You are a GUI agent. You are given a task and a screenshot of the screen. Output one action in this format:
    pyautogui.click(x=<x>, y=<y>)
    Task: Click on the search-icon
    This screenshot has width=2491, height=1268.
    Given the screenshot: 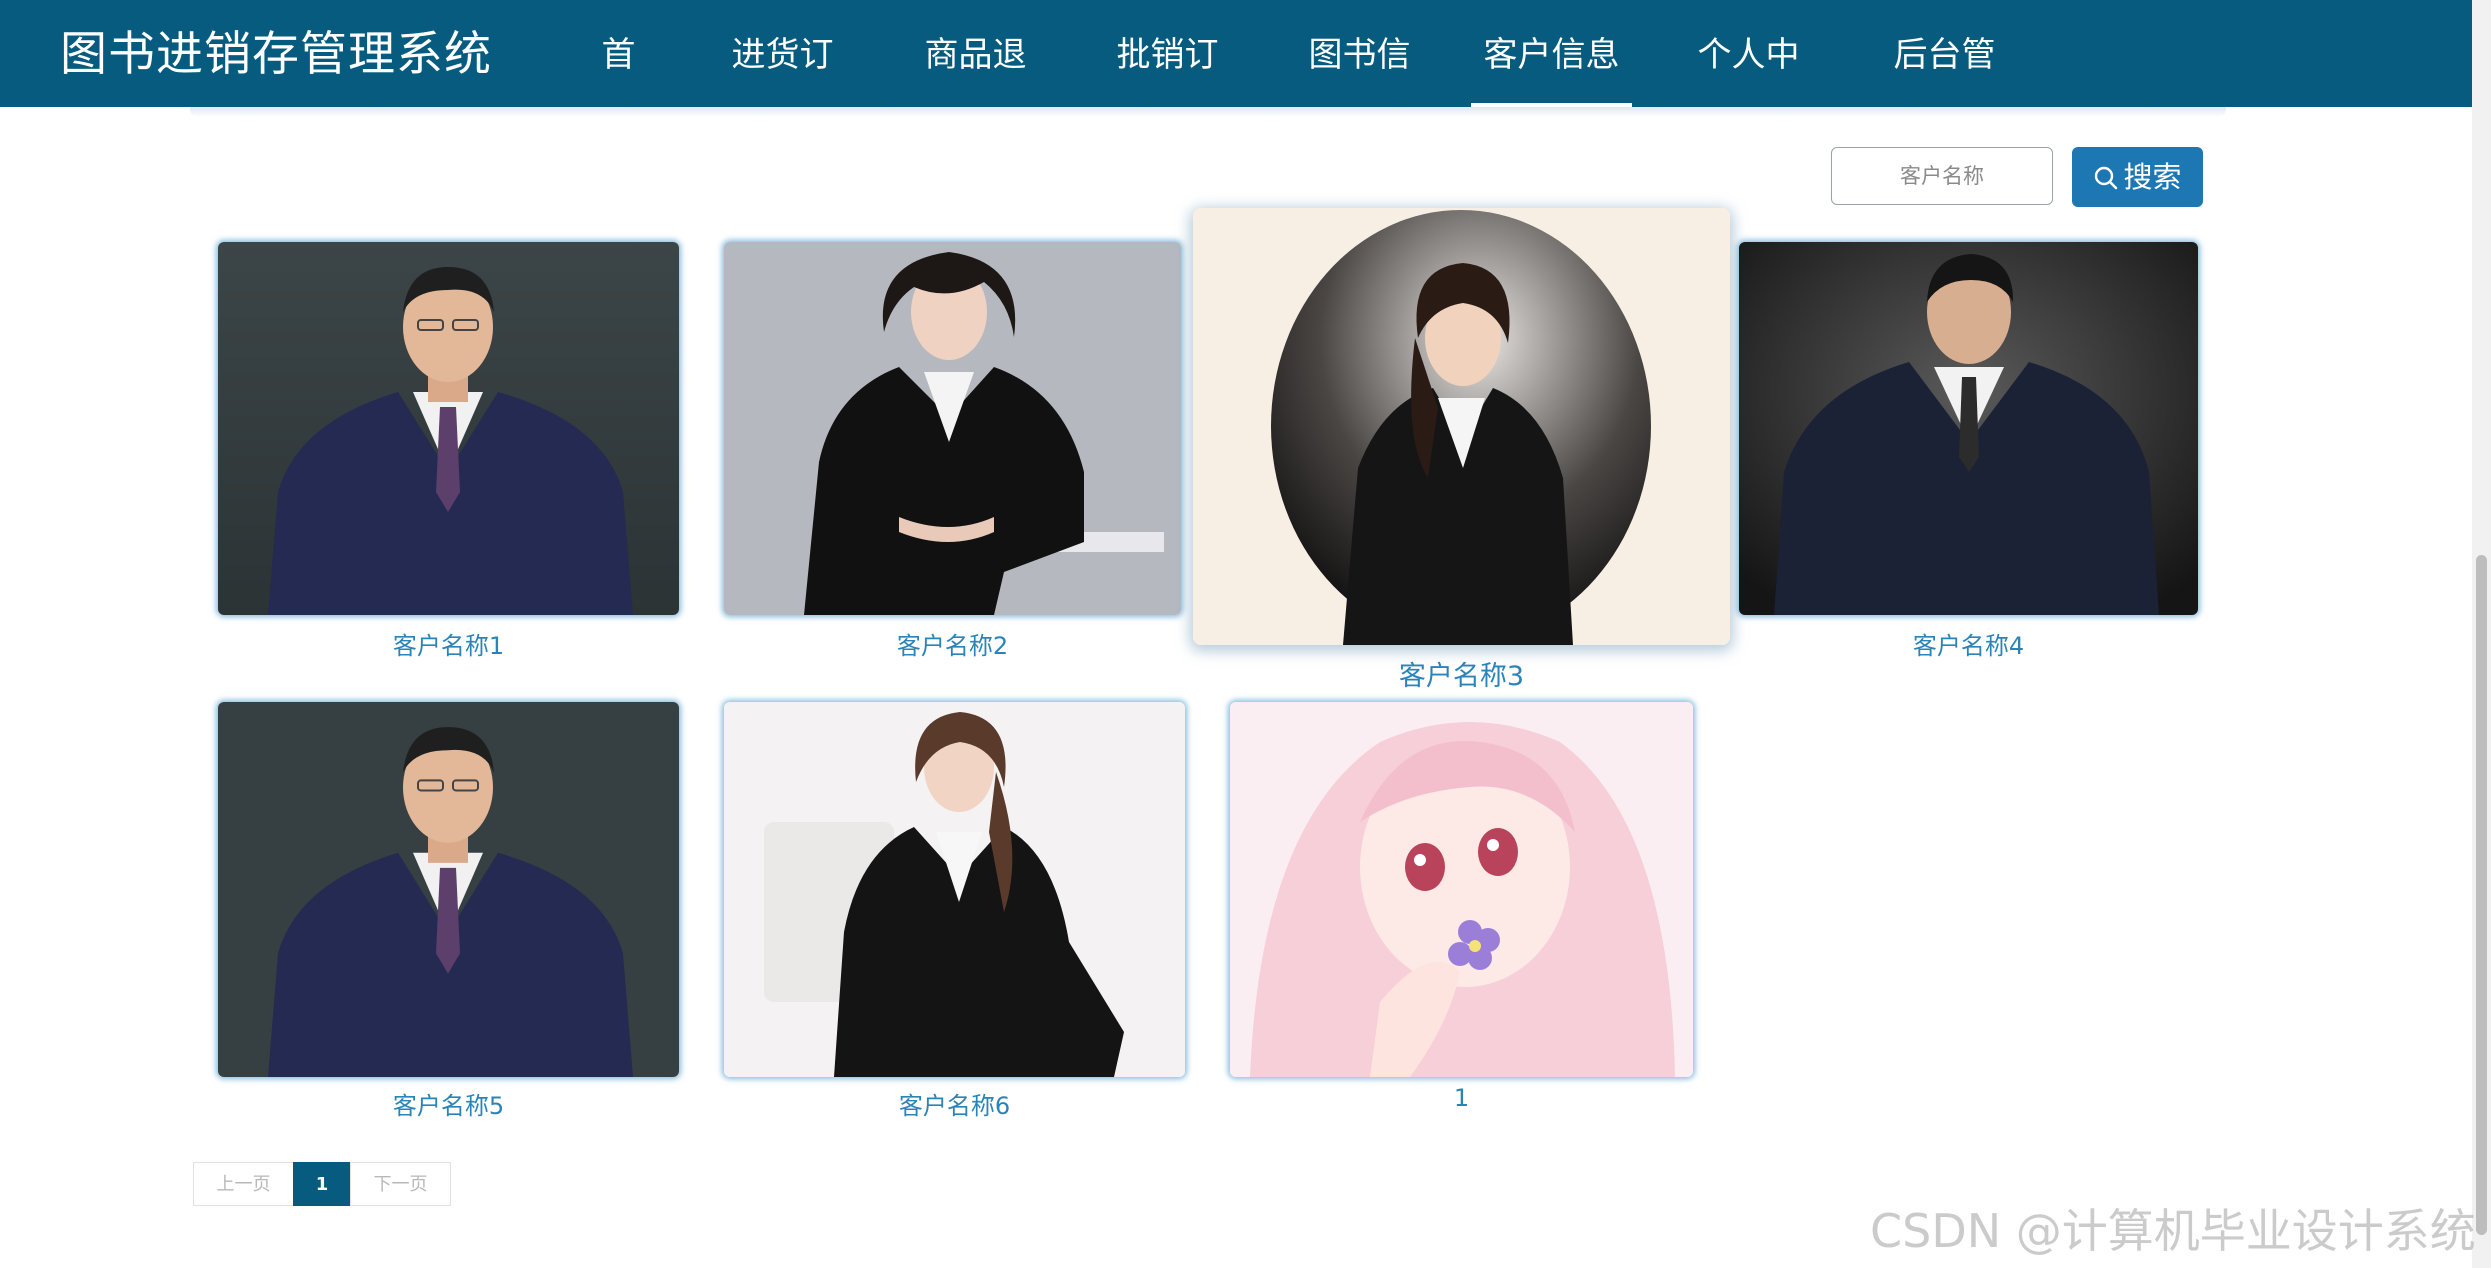 What is the action you would take?
    pyautogui.click(x=2106, y=178)
    